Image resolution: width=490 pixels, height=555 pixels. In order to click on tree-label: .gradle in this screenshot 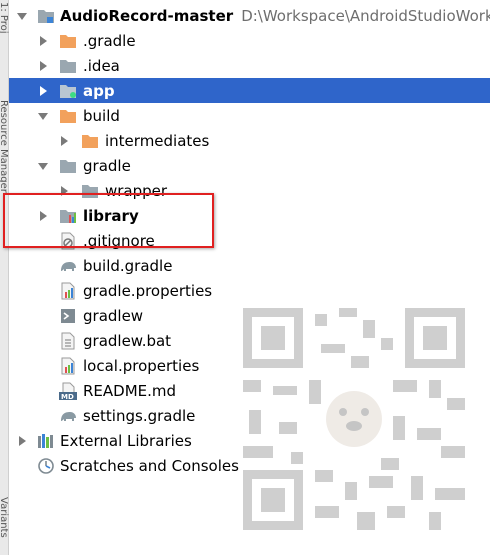, I will do `click(109, 40)`.